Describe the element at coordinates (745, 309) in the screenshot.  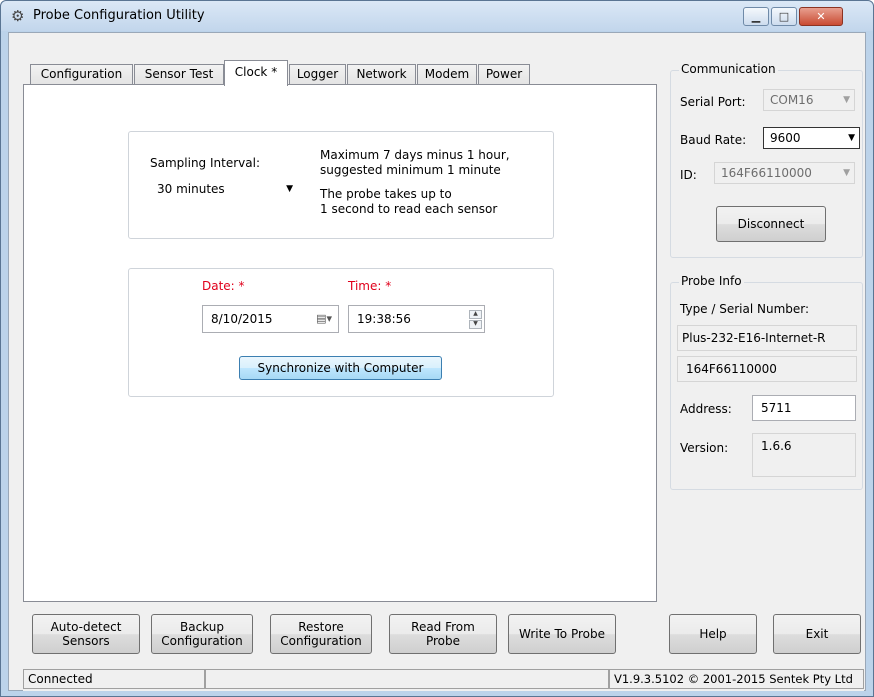
I see `type-serial-label: Type / Serial Number:` at that location.